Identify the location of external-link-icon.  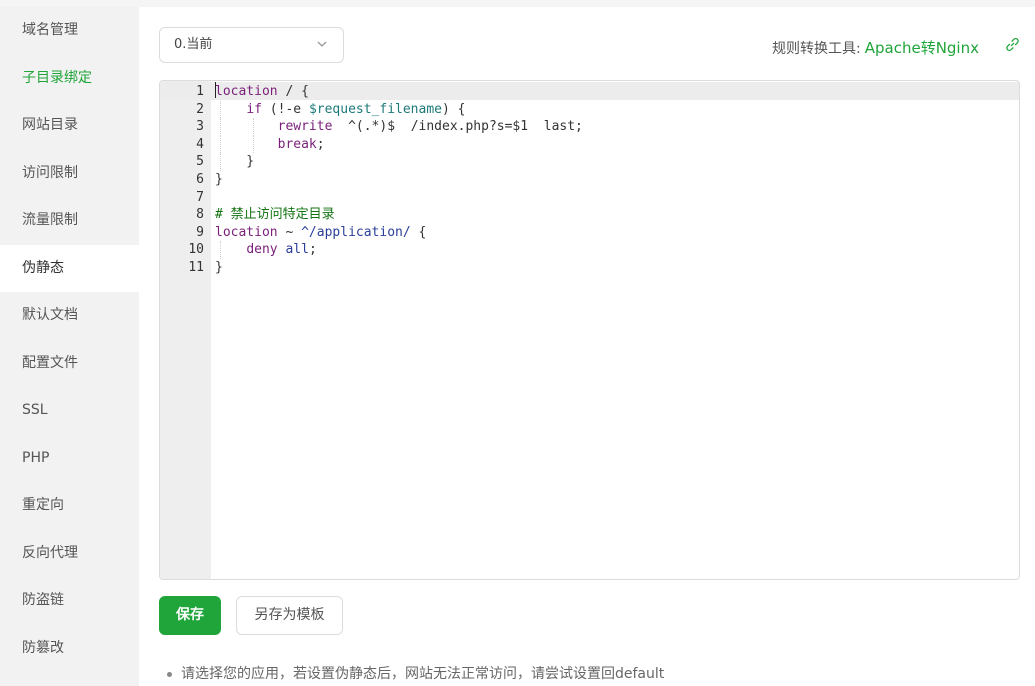
(1012, 44).